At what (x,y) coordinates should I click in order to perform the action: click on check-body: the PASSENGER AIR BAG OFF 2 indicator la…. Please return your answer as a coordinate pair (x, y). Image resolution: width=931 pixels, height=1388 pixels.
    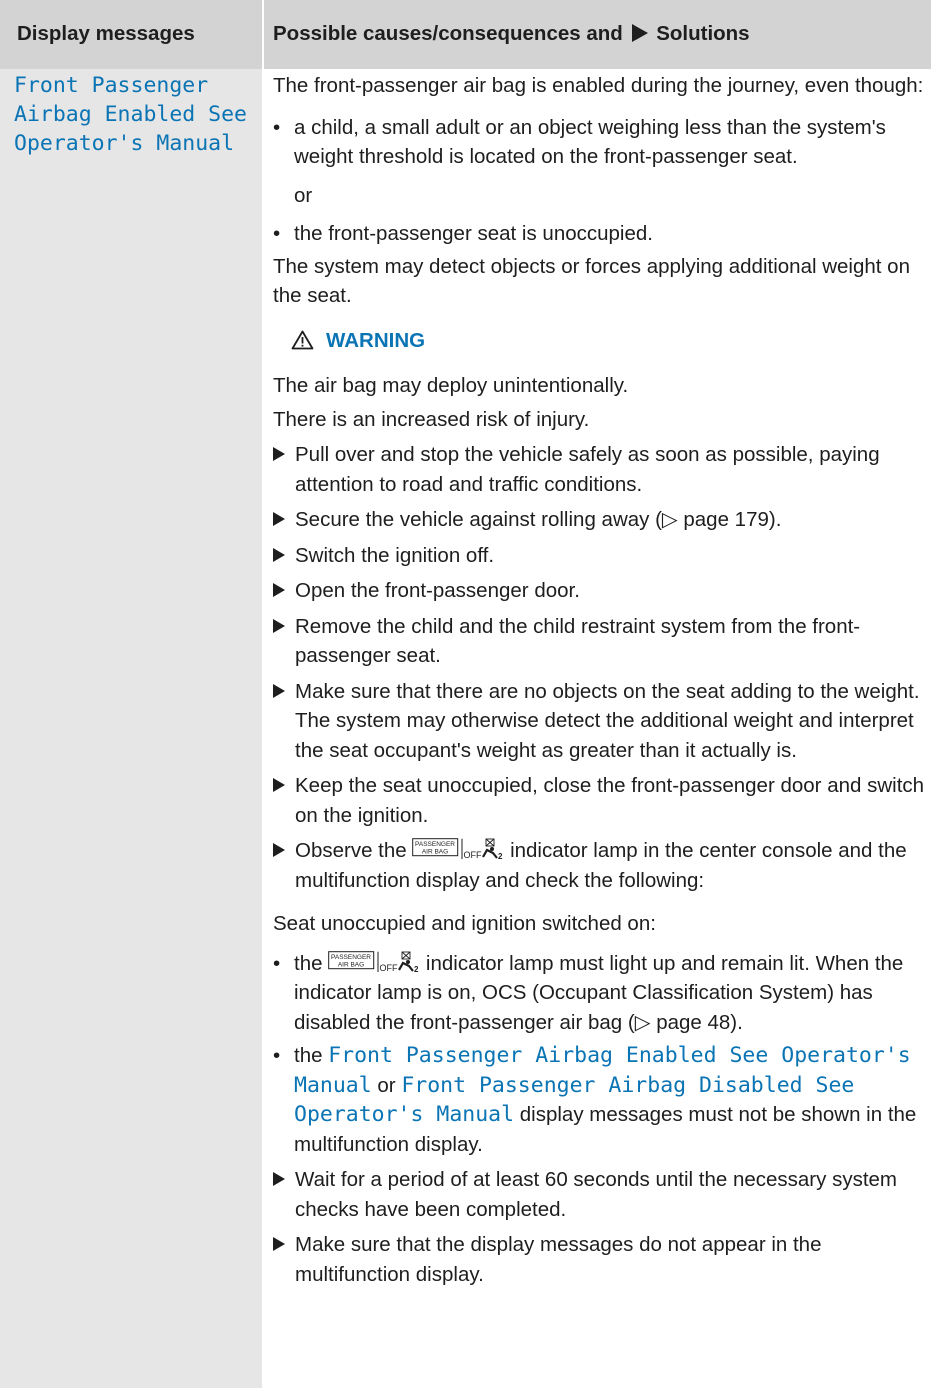
    Looking at the image, I should click on (612, 993).